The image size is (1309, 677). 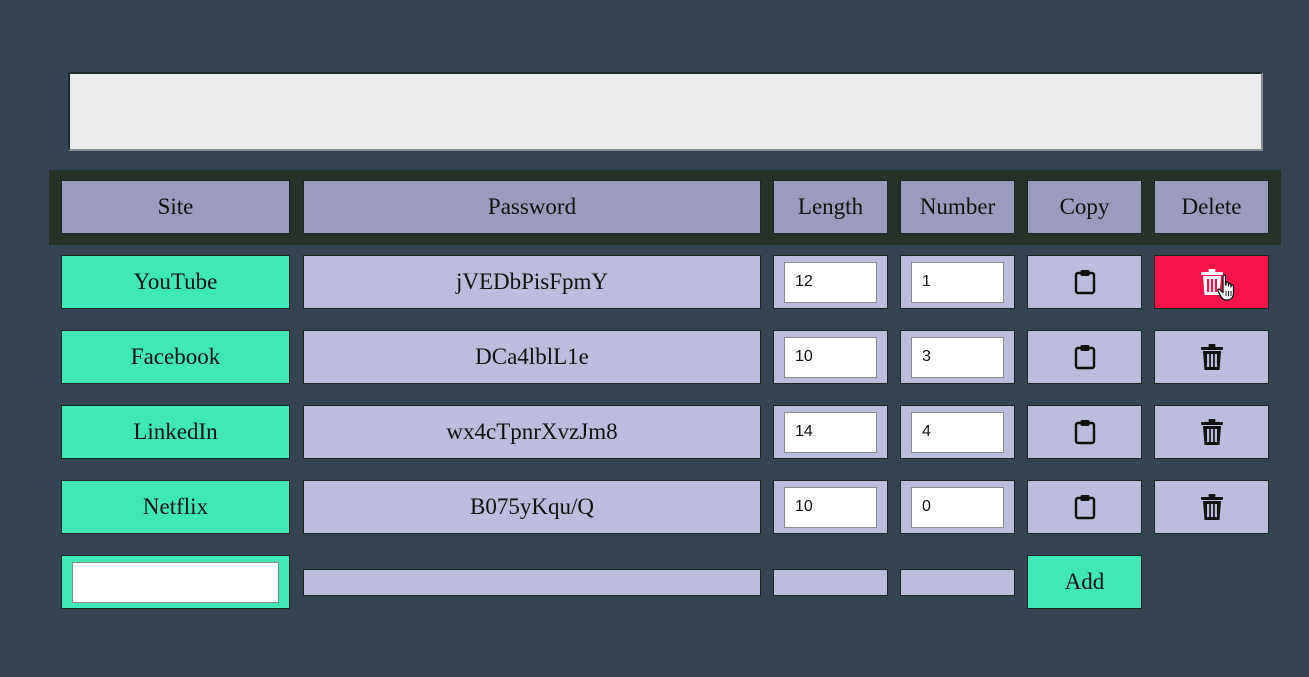 I want to click on password-cell: DCa4lblL1e, so click(x=532, y=357).